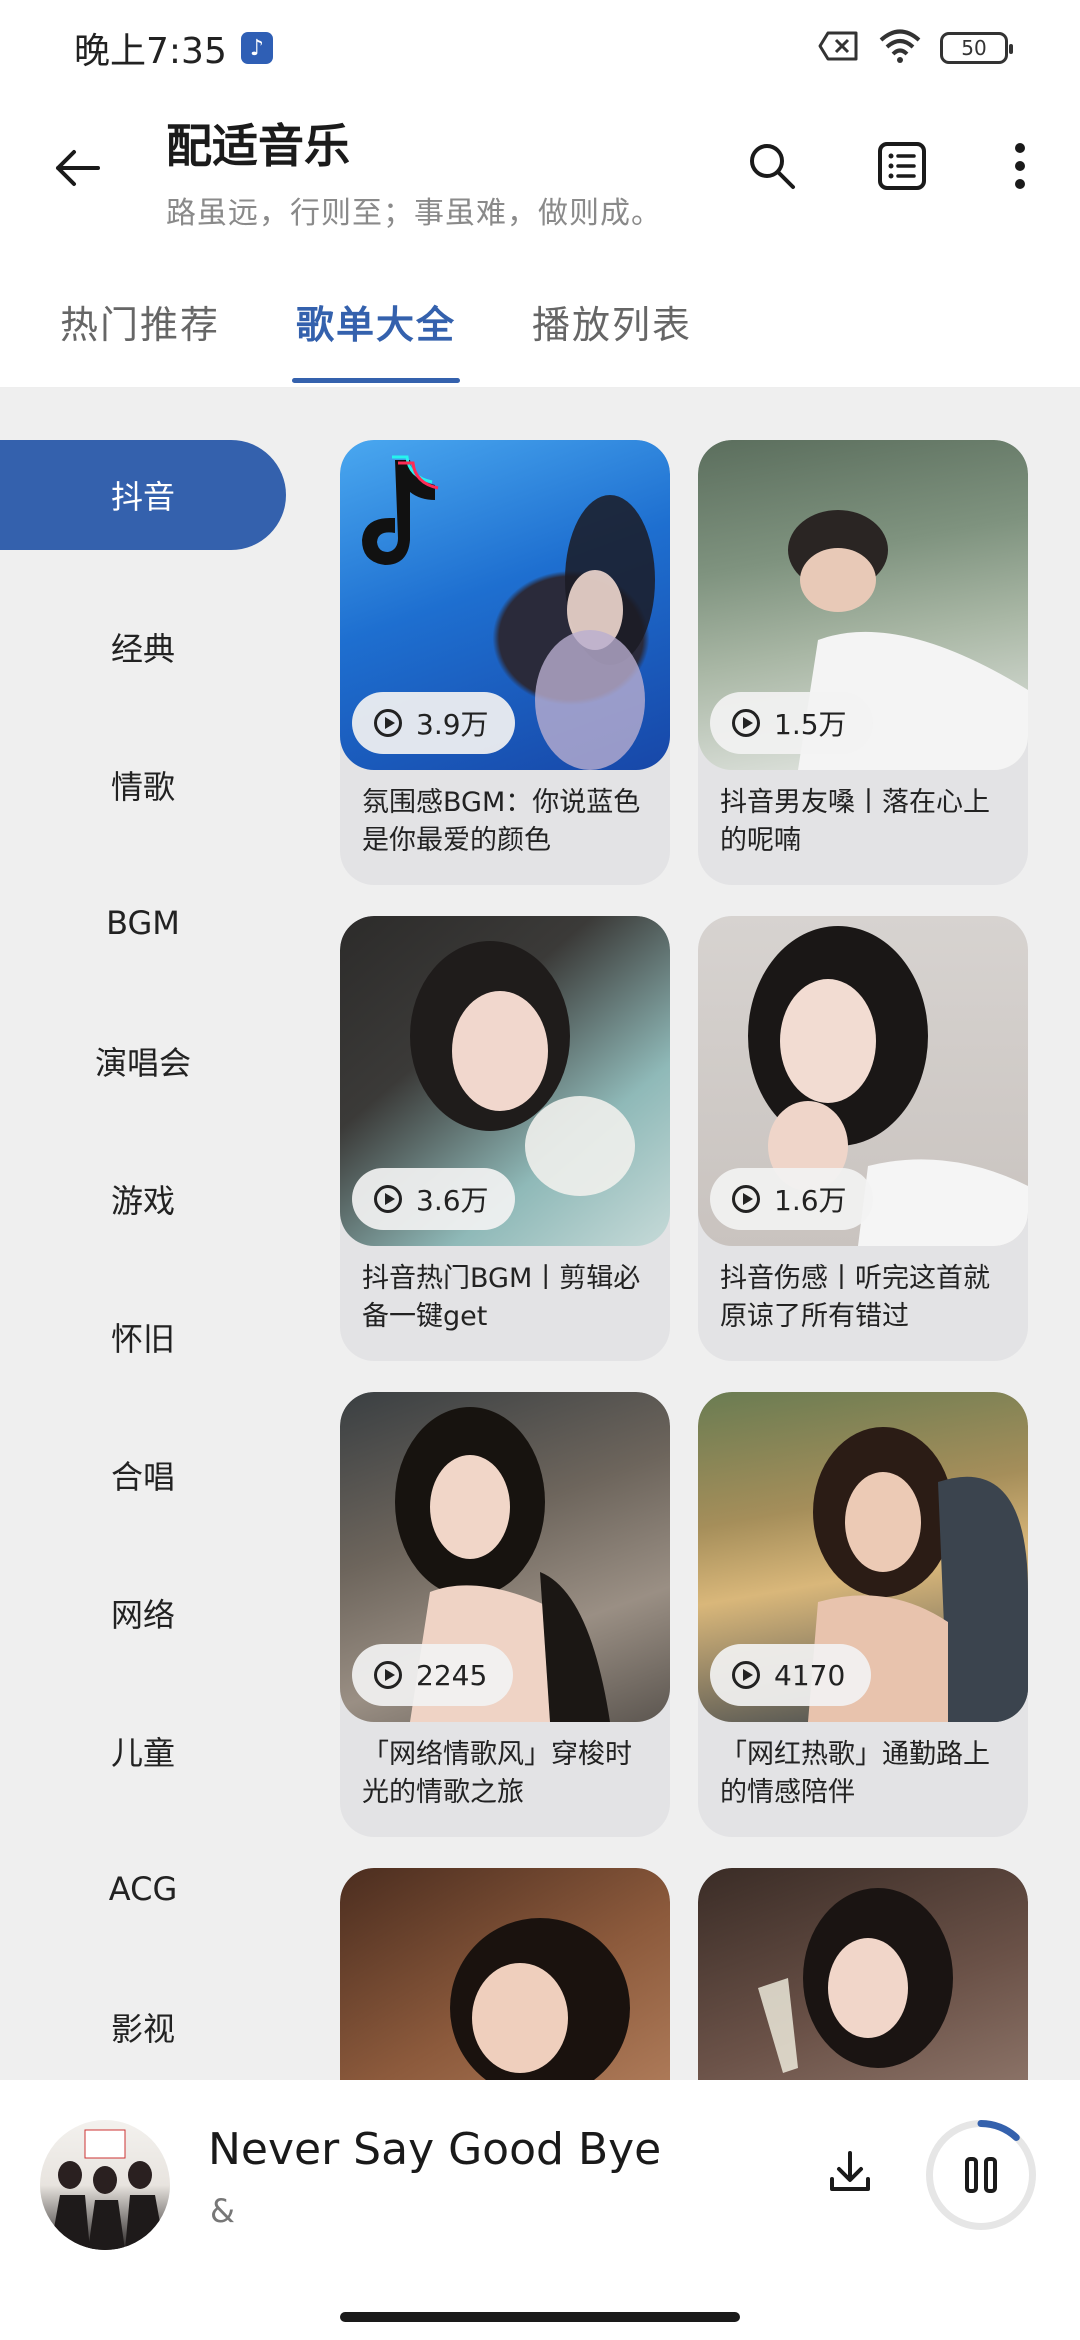 The width and height of the screenshot is (1080, 2340). I want to click on more-vertical-icon, so click(1020, 166).